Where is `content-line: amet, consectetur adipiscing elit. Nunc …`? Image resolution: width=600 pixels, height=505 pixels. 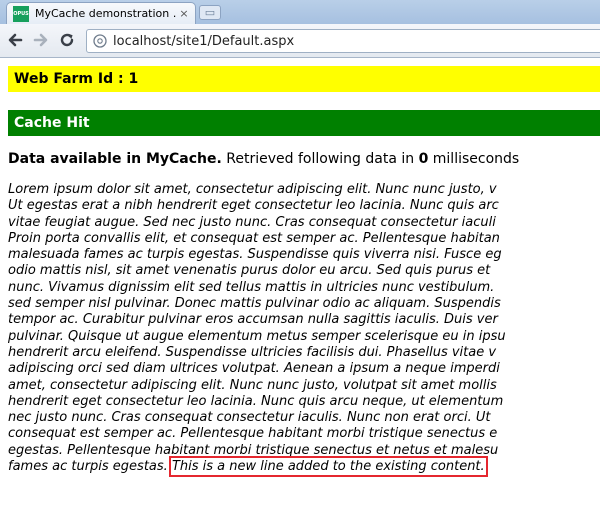 content-line: amet, consectetur adipiscing elit. Nunc … is located at coordinates (252, 385).